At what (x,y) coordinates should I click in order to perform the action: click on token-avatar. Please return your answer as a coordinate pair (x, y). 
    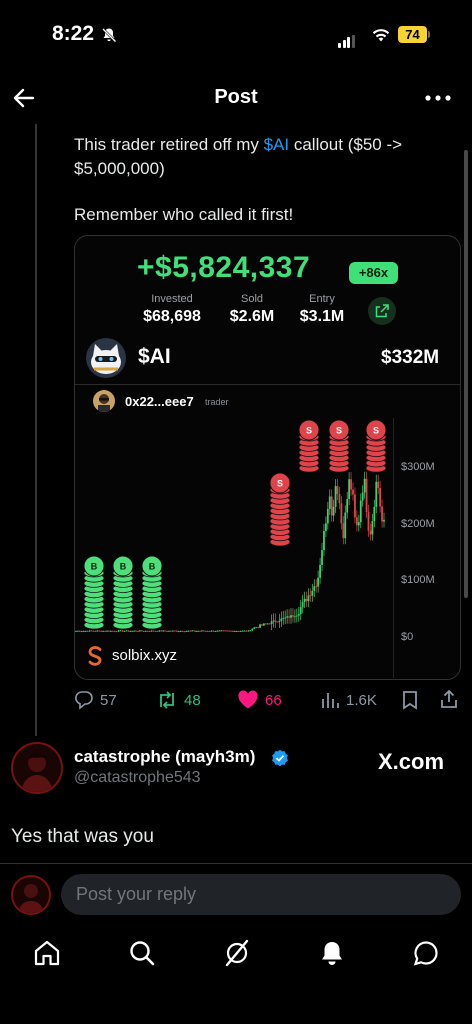
    Looking at the image, I should click on (106, 358).